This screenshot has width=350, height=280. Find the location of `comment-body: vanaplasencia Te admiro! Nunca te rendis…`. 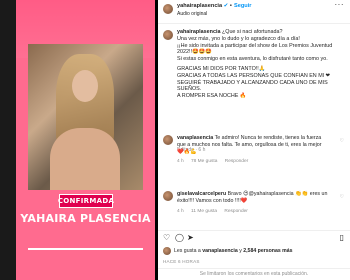

comment-body: vanaplasencia Te admiro! Nunca te rendis… is located at coordinates (257, 150).